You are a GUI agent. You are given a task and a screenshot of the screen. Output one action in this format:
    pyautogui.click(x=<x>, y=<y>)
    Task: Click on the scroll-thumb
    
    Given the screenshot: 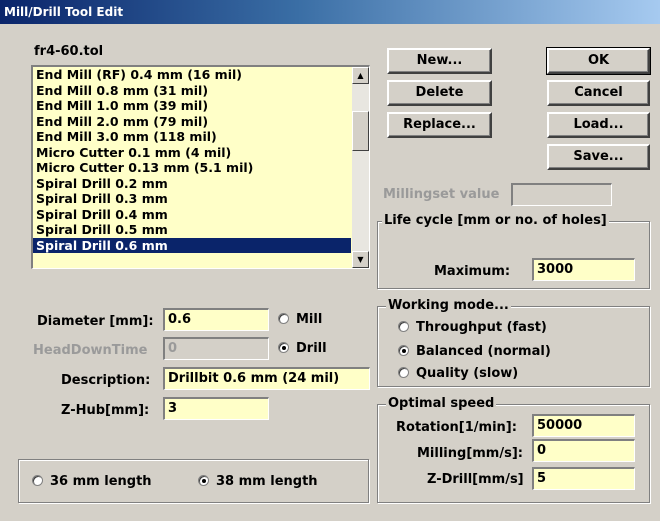 What is the action you would take?
    pyautogui.click(x=360, y=131)
    